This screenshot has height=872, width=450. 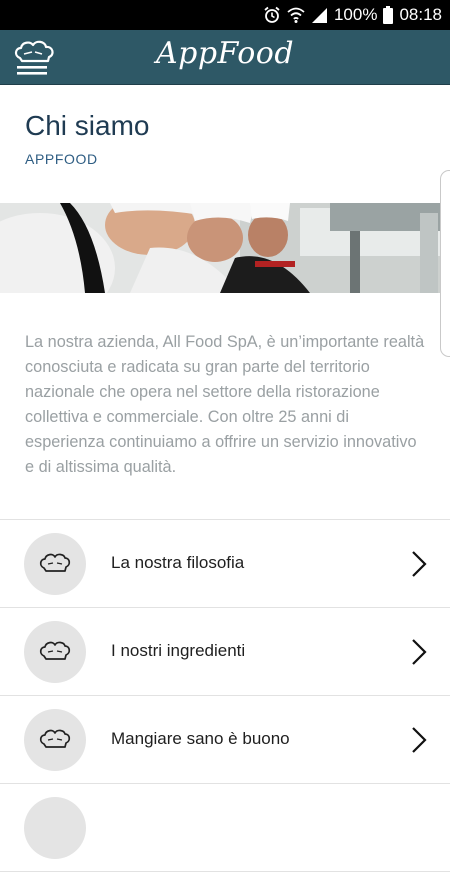 I want to click on battery-icon, so click(x=388, y=15).